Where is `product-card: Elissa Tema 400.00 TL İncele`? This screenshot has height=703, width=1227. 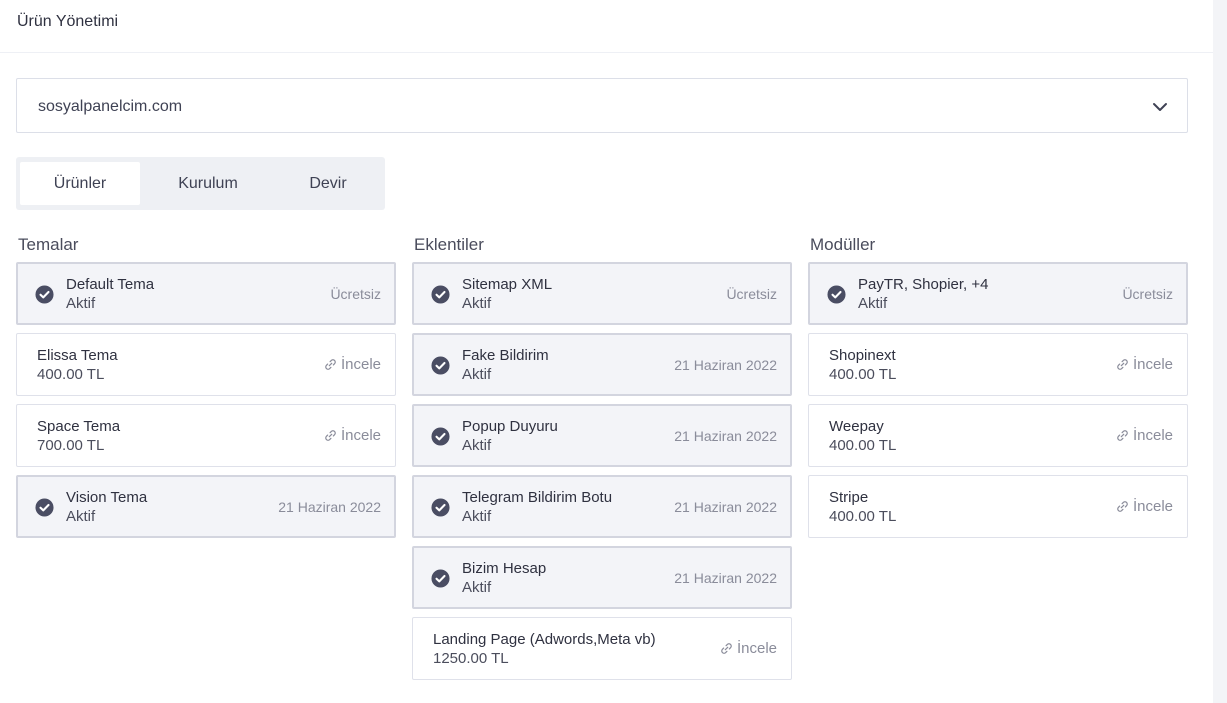 product-card: Elissa Tema 400.00 TL İncele is located at coordinates (206, 364).